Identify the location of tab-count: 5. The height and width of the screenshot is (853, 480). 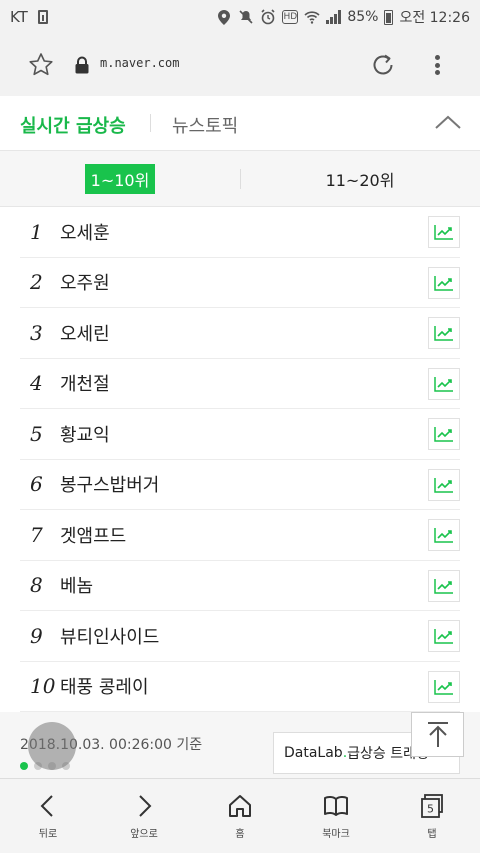
(430, 809).